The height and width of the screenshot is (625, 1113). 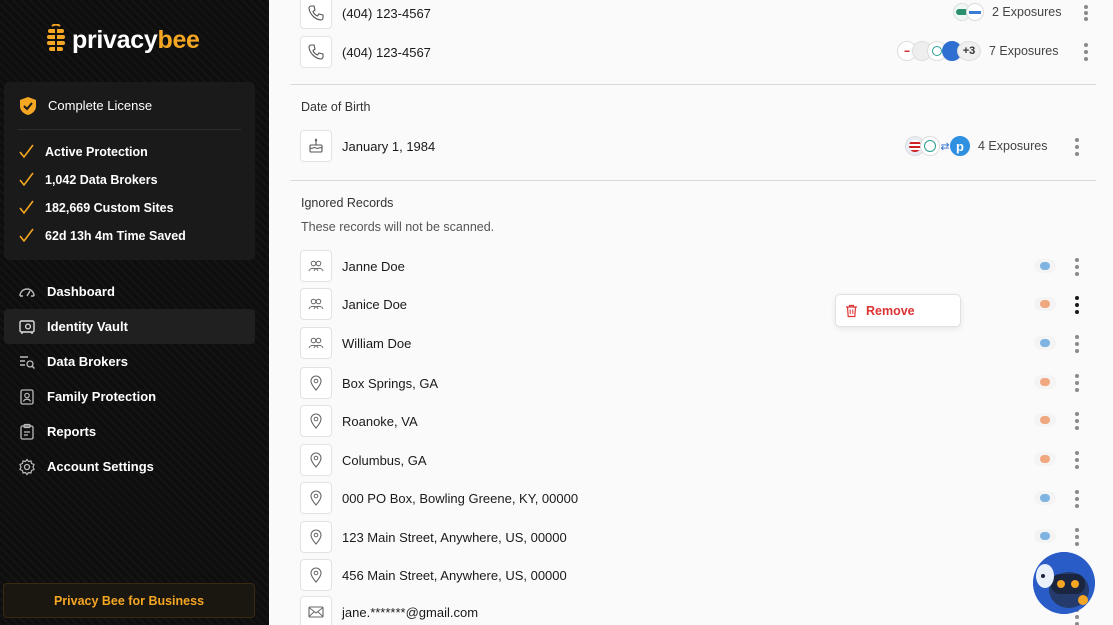 I want to click on remove-menu-item: Remove, so click(x=898, y=310).